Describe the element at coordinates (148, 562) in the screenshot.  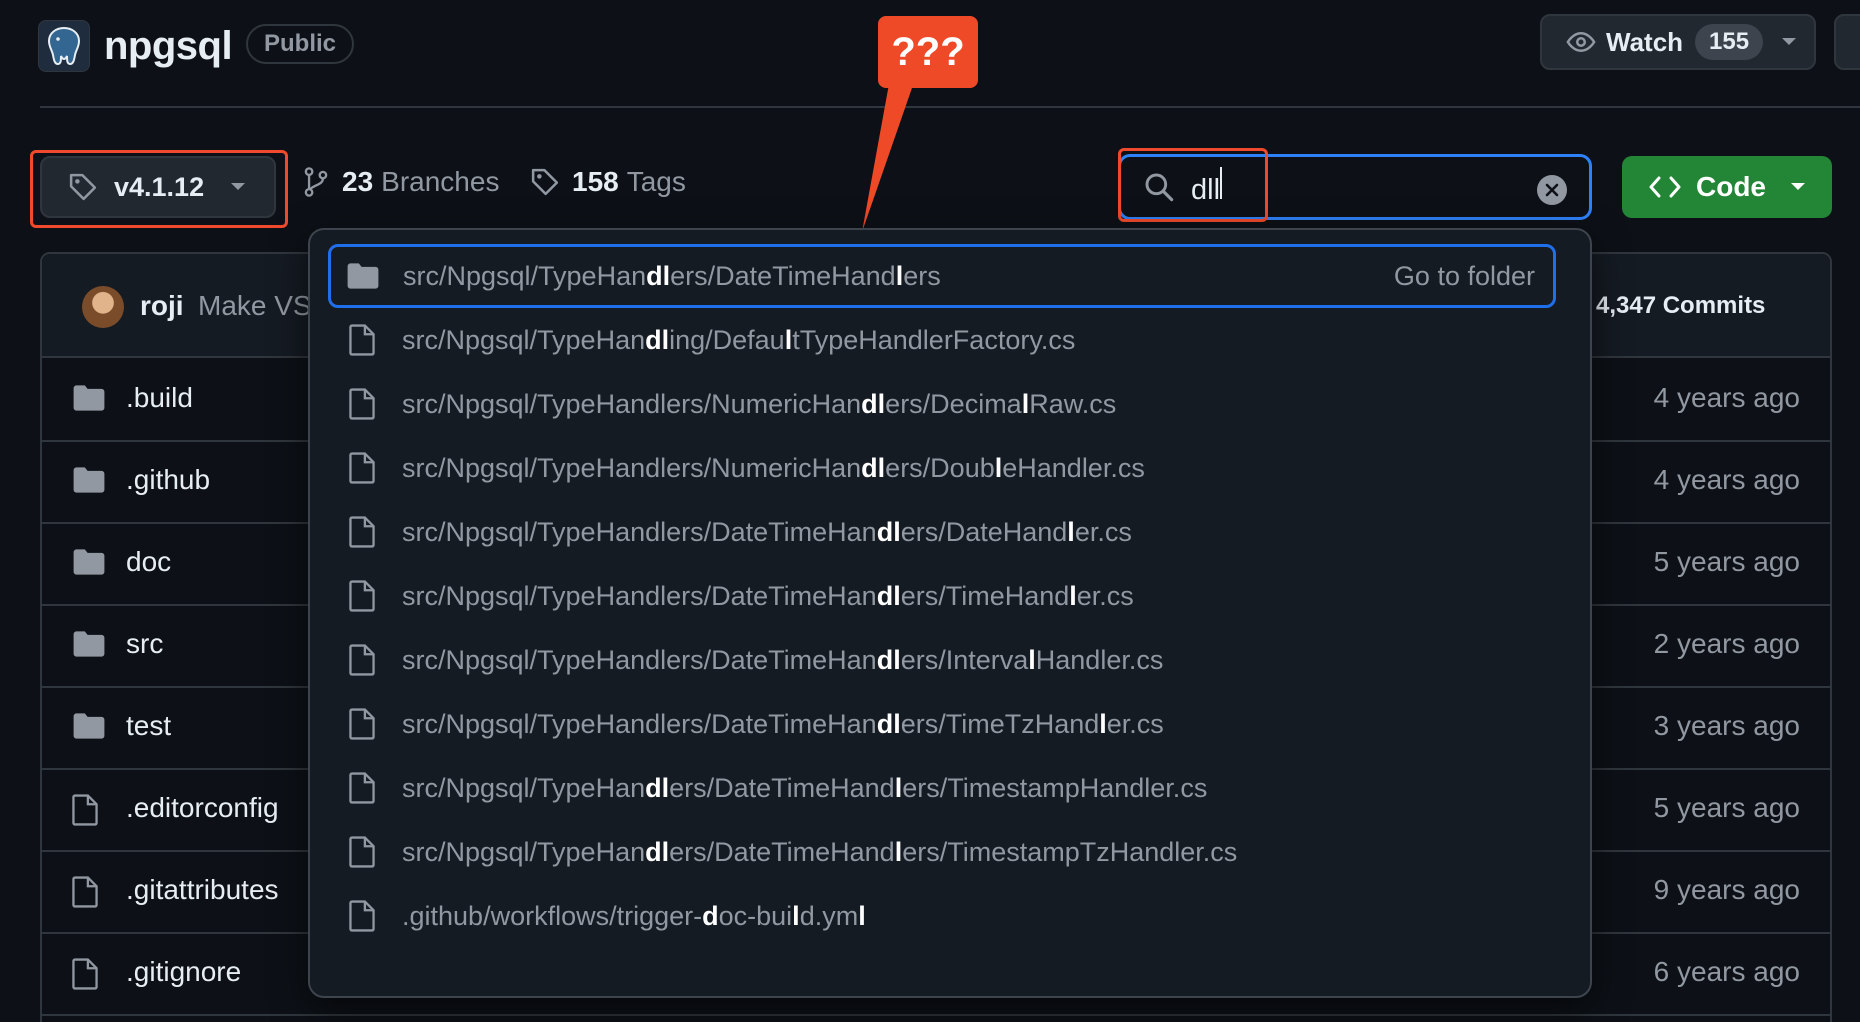
I see `file-name-link: doc` at that location.